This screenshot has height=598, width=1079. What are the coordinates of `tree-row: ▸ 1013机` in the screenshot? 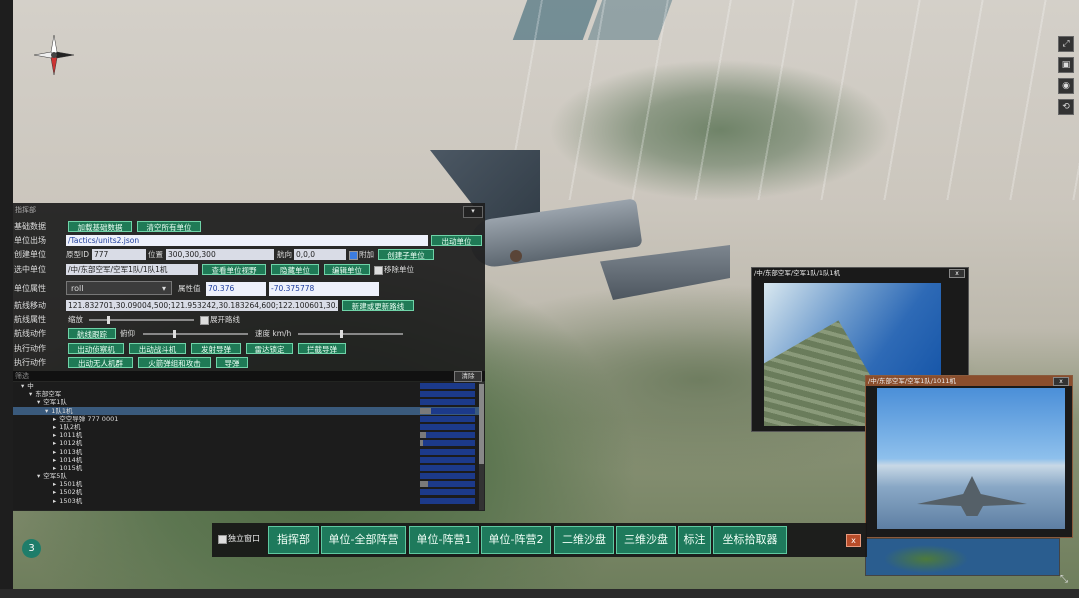 It's located at (246, 452).